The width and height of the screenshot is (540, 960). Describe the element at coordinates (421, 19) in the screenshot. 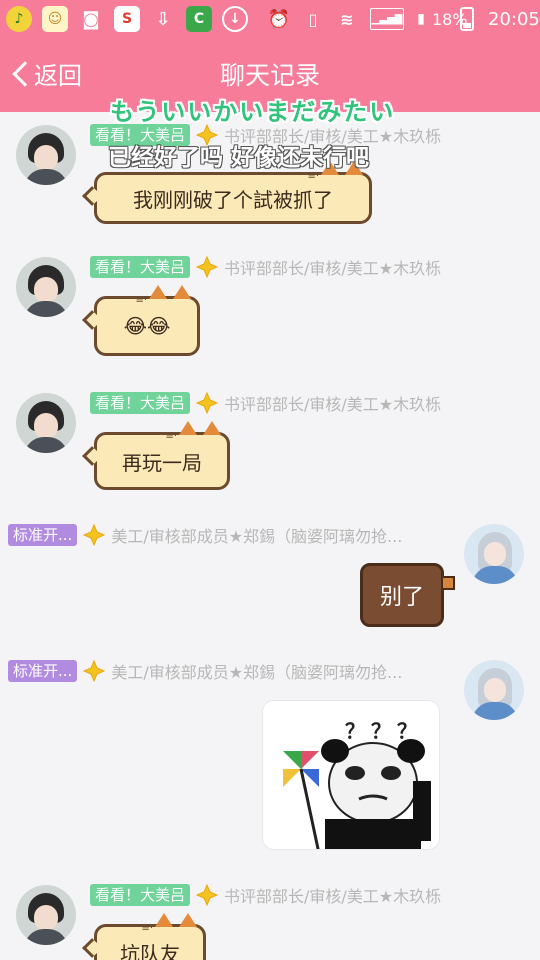

I see `sim-icon: ▮` at that location.